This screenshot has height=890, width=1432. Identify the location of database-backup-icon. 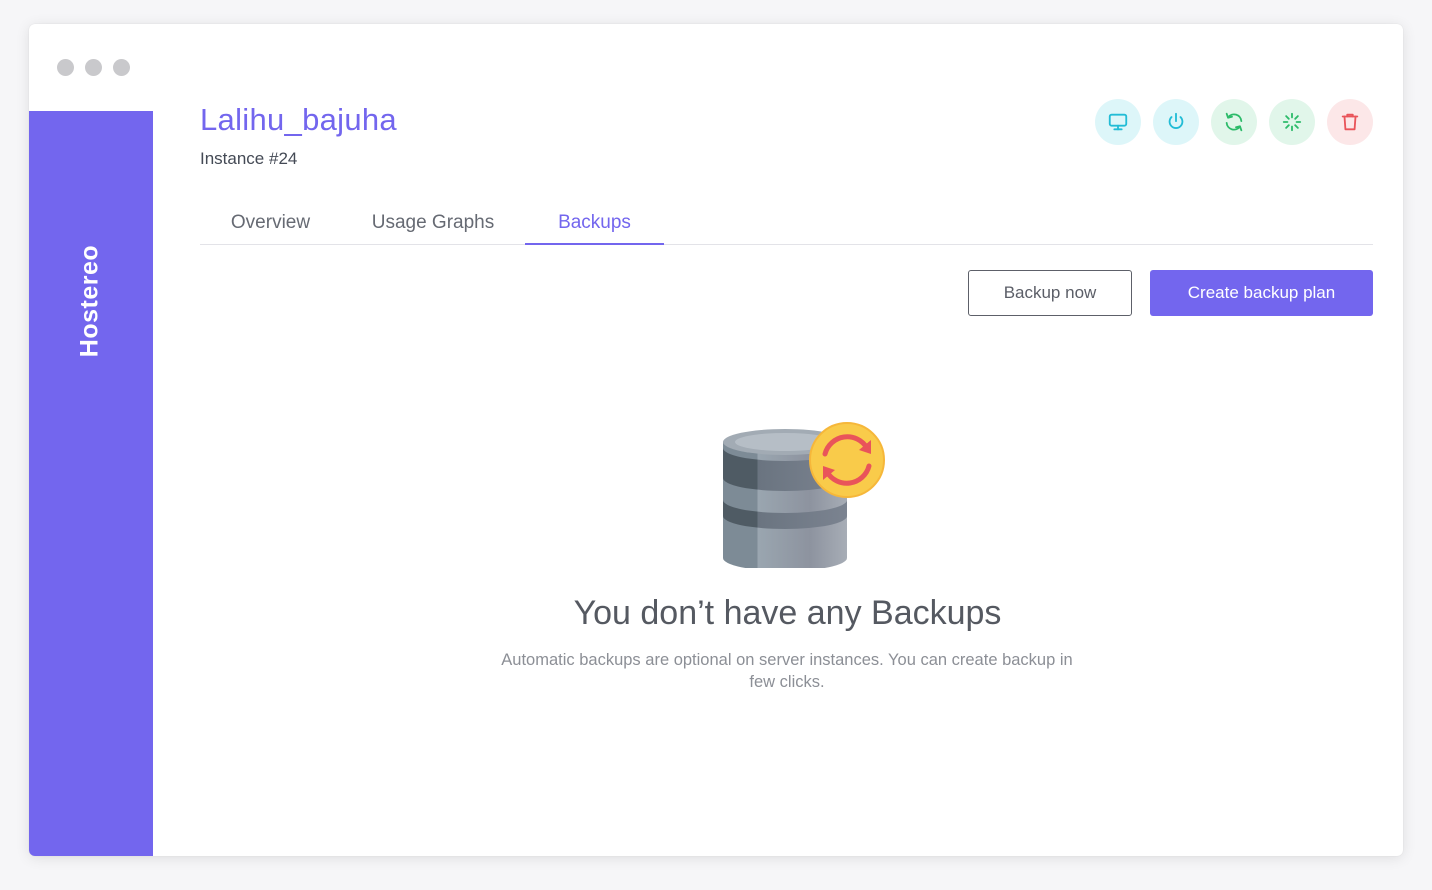
(804, 495).